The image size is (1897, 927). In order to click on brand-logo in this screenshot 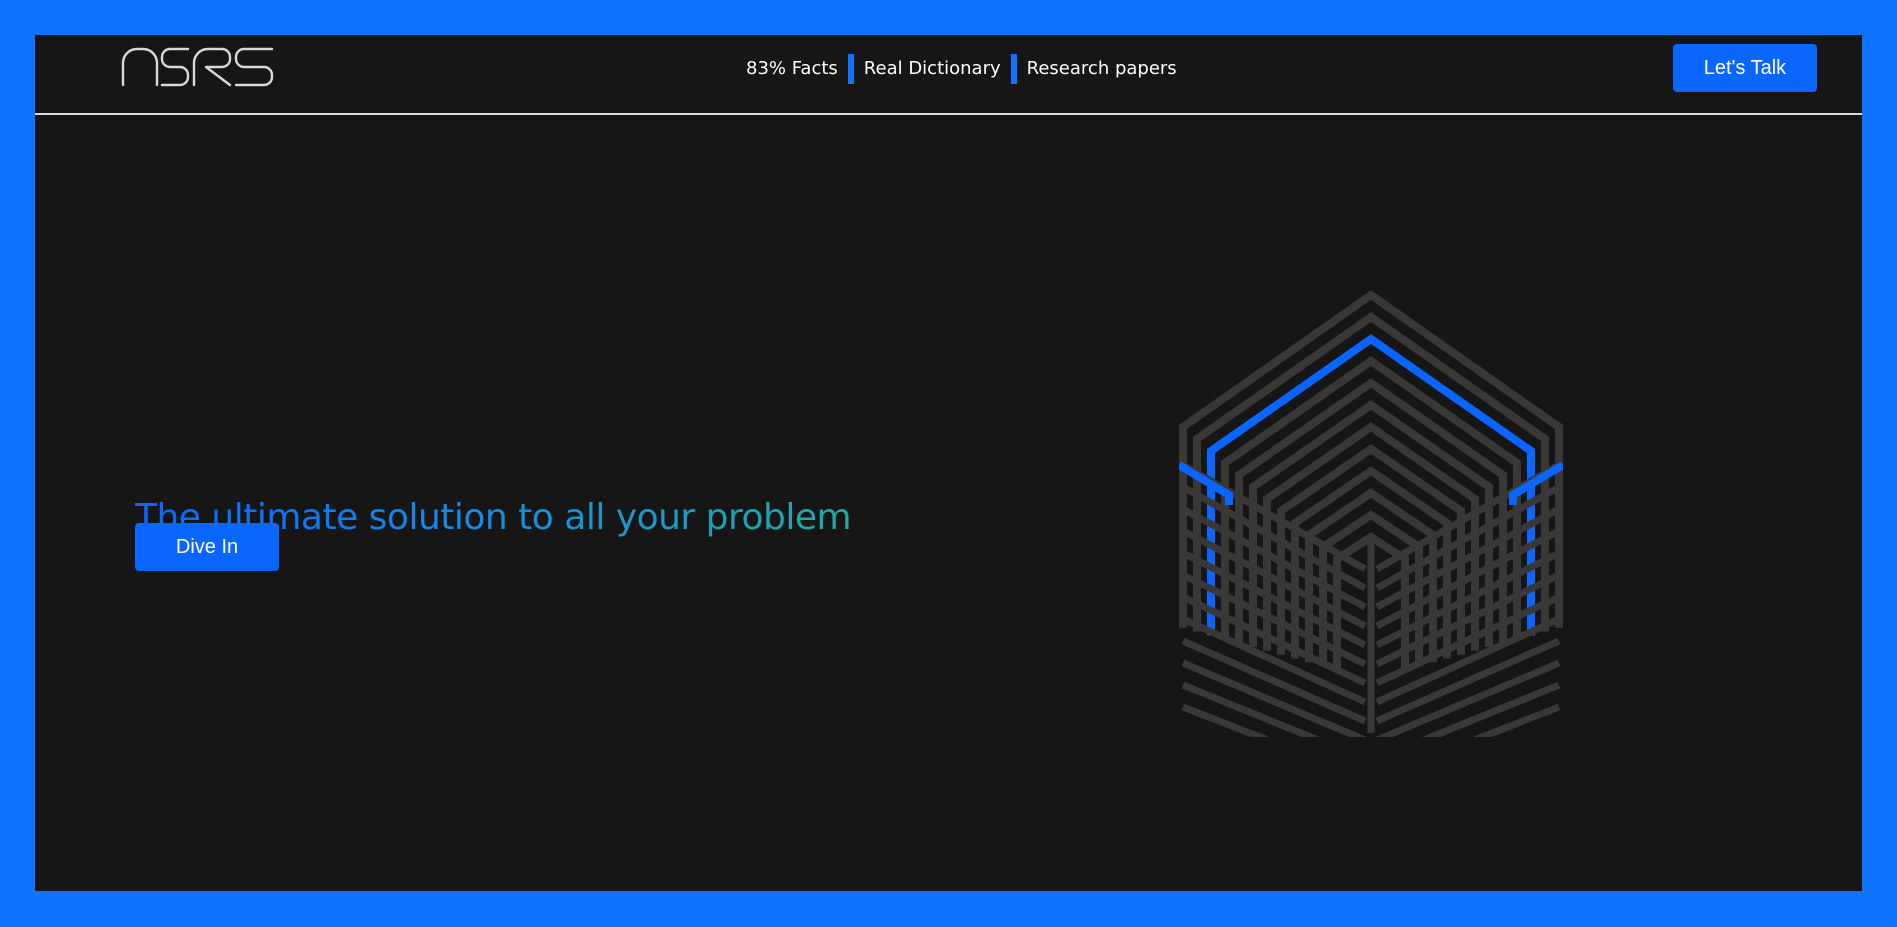, I will do `click(198, 67)`.